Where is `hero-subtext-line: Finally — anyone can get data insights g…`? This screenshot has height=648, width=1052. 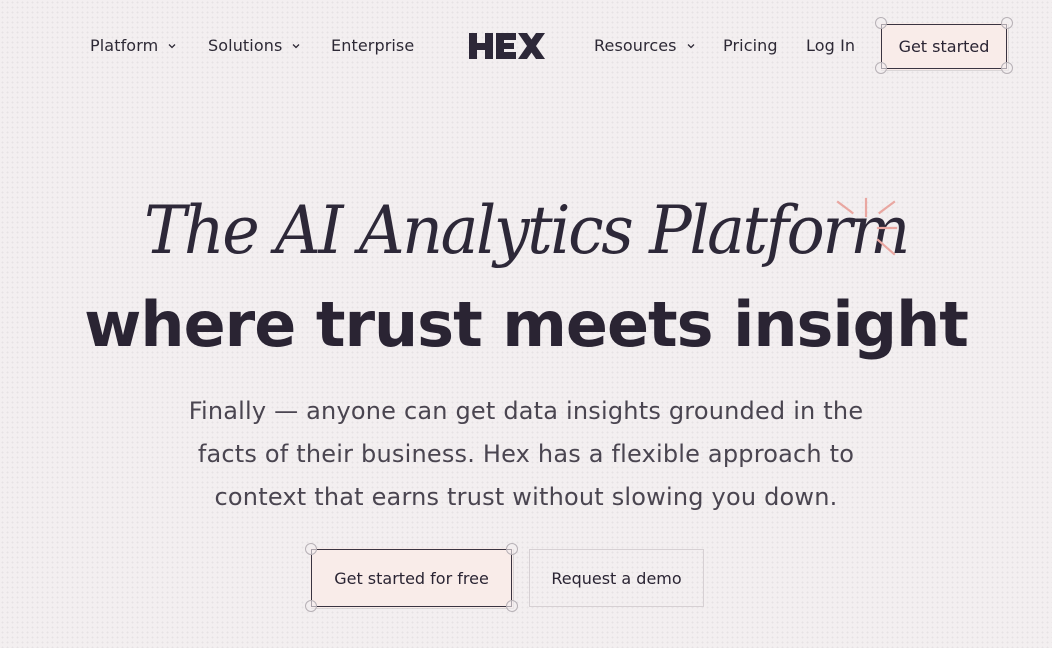 hero-subtext-line: Finally — anyone can get data insights g… is located at coordinates (526, 411).